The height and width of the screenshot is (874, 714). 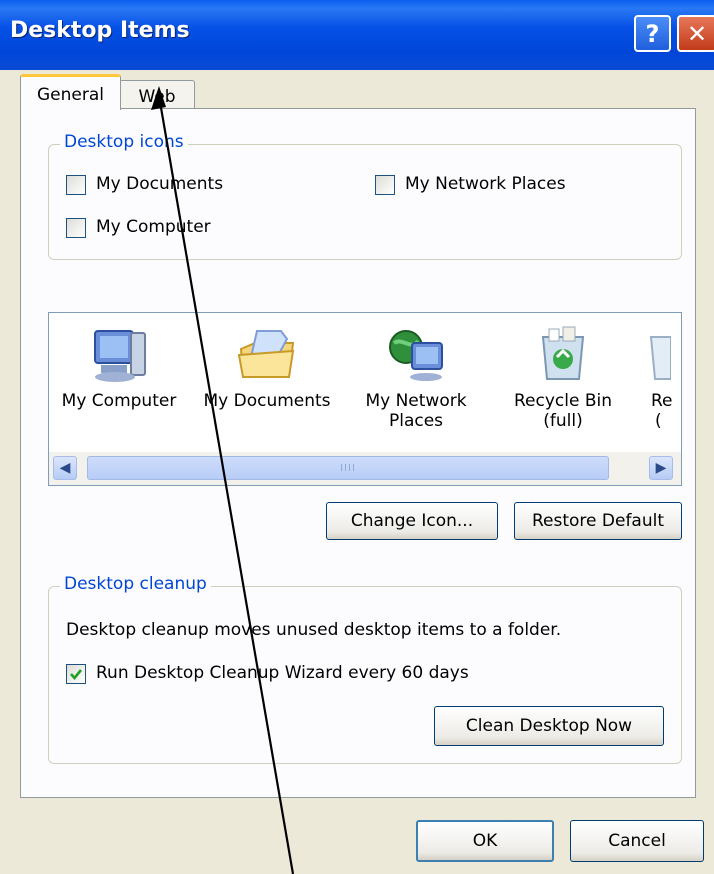 I want to click on tab-general: General, so click(x=70, y=92).